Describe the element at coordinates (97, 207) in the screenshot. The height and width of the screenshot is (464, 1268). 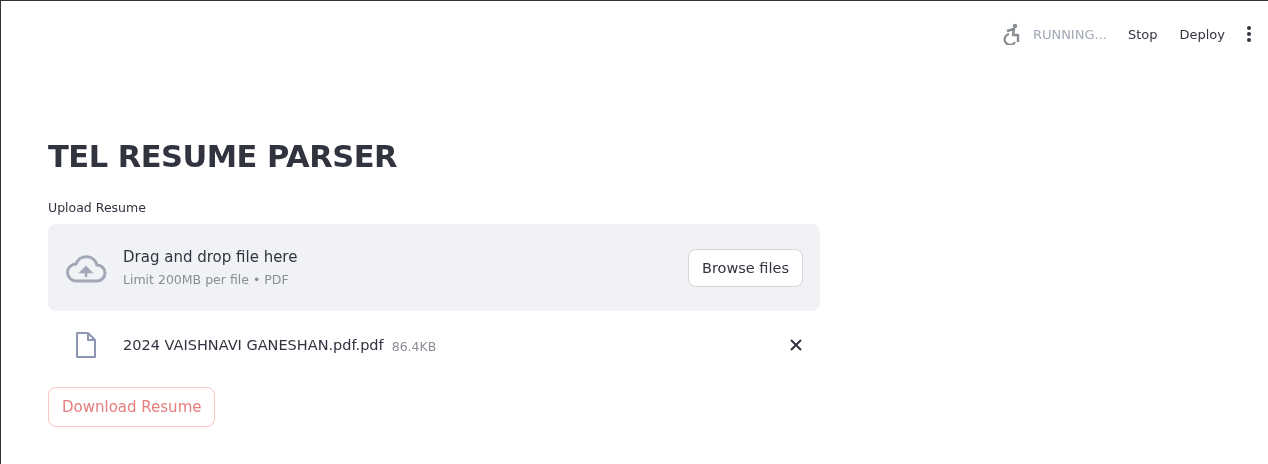
I see `field-label: Upload Resume` at that location.